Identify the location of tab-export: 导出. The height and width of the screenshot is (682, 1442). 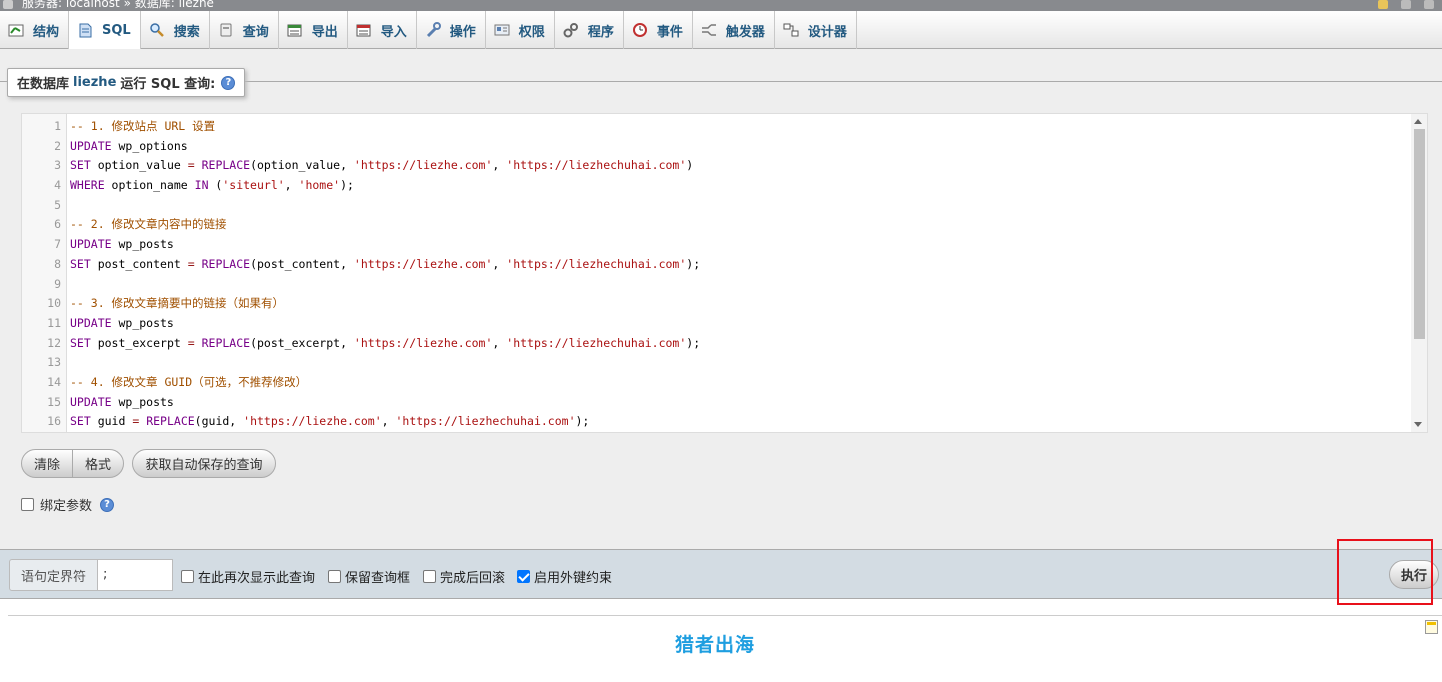
(313, 30).